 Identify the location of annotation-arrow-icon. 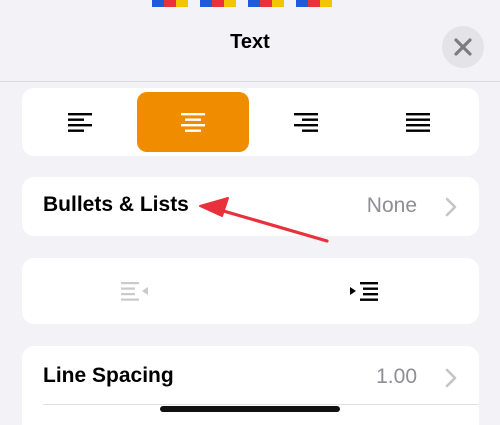
(264, 220).